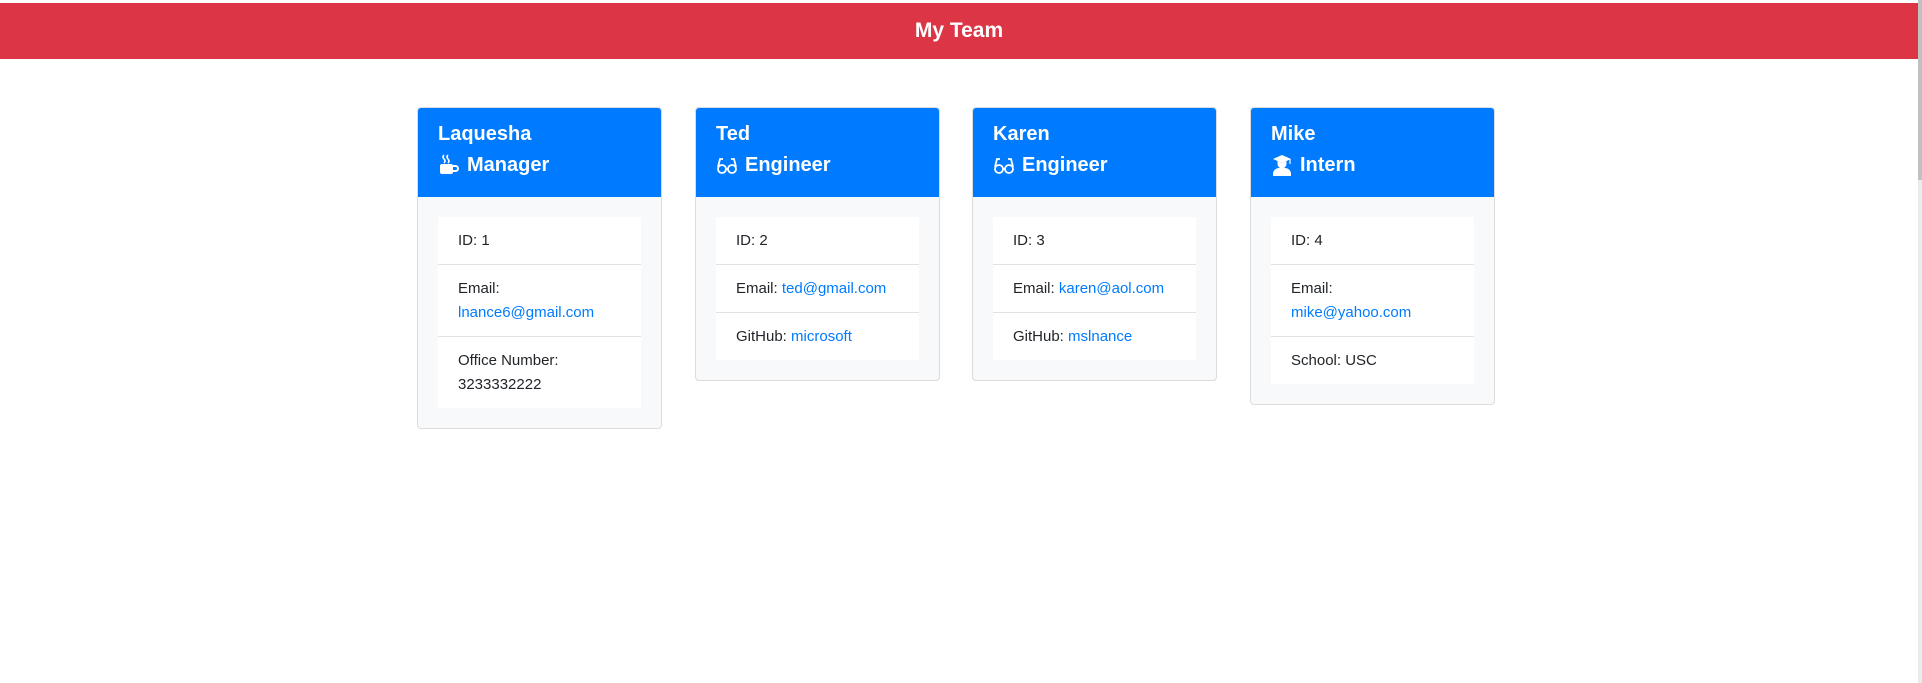 Image resolution: width=1922 pixels, height=683 pixels. I want to click on email-link: mike@yahoo.com, so click(1351, 312).